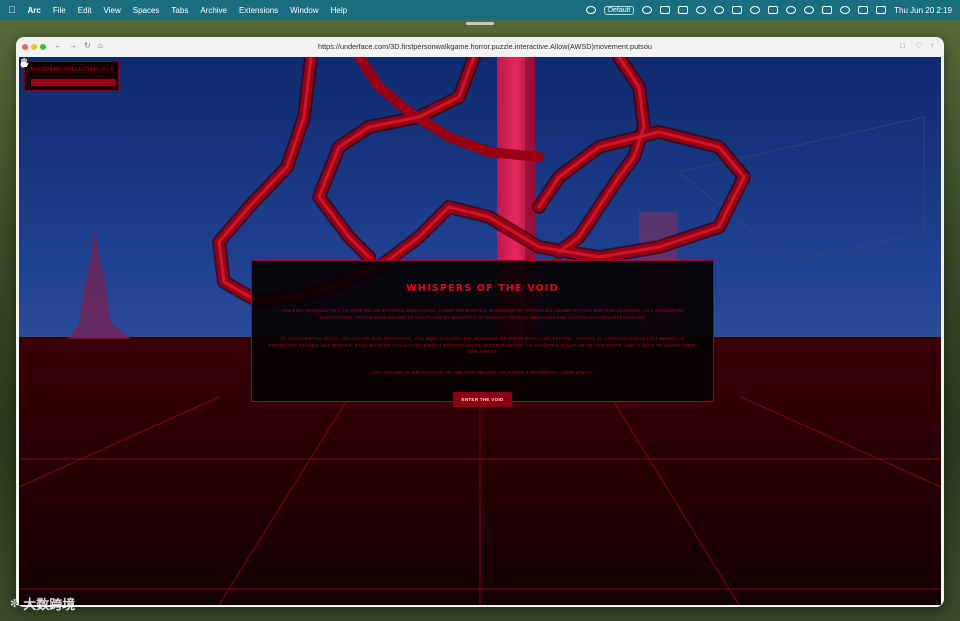  I want to click on play-icon, so click(701, 10).